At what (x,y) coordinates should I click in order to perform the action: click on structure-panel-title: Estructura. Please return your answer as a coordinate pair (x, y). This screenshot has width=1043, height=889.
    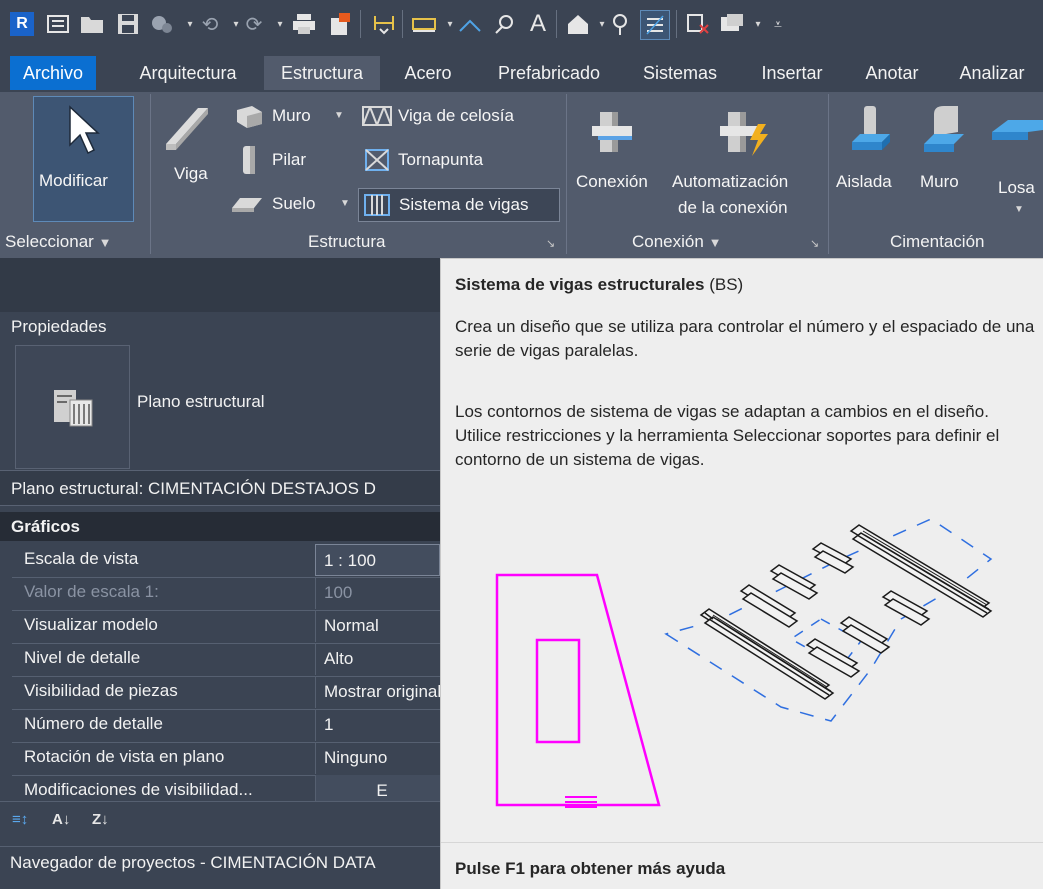
    Looking at the image, I should click on (347, 241).